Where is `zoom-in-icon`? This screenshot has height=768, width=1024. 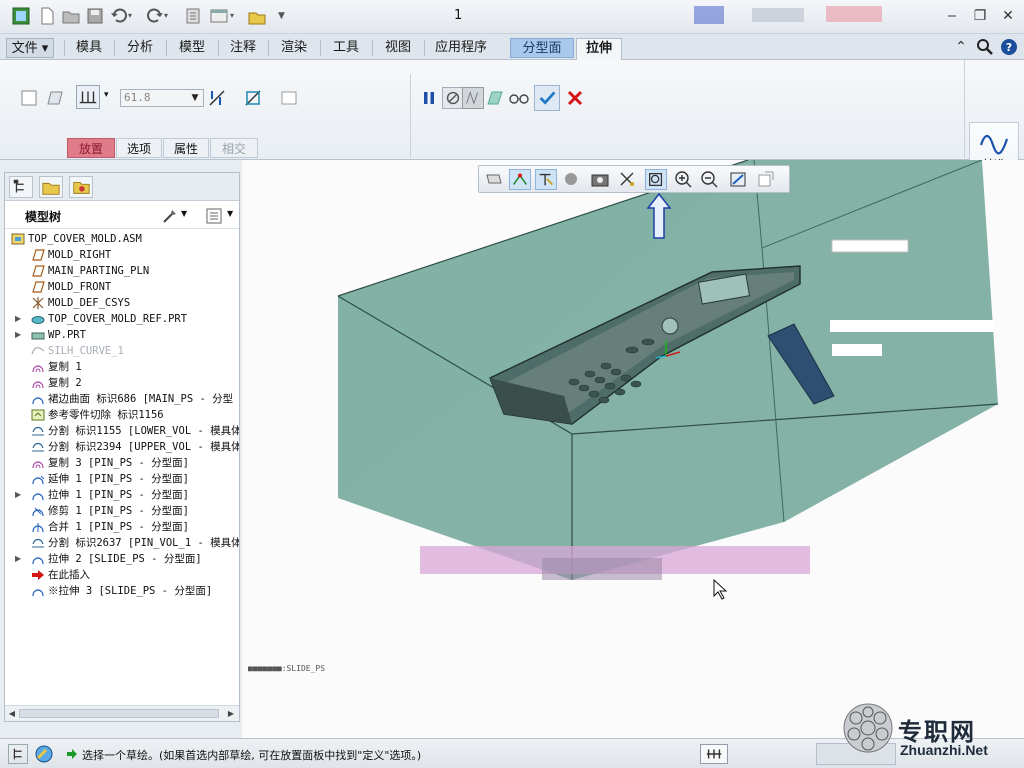
zoom-in-icon is located at coordinates (684, 179).